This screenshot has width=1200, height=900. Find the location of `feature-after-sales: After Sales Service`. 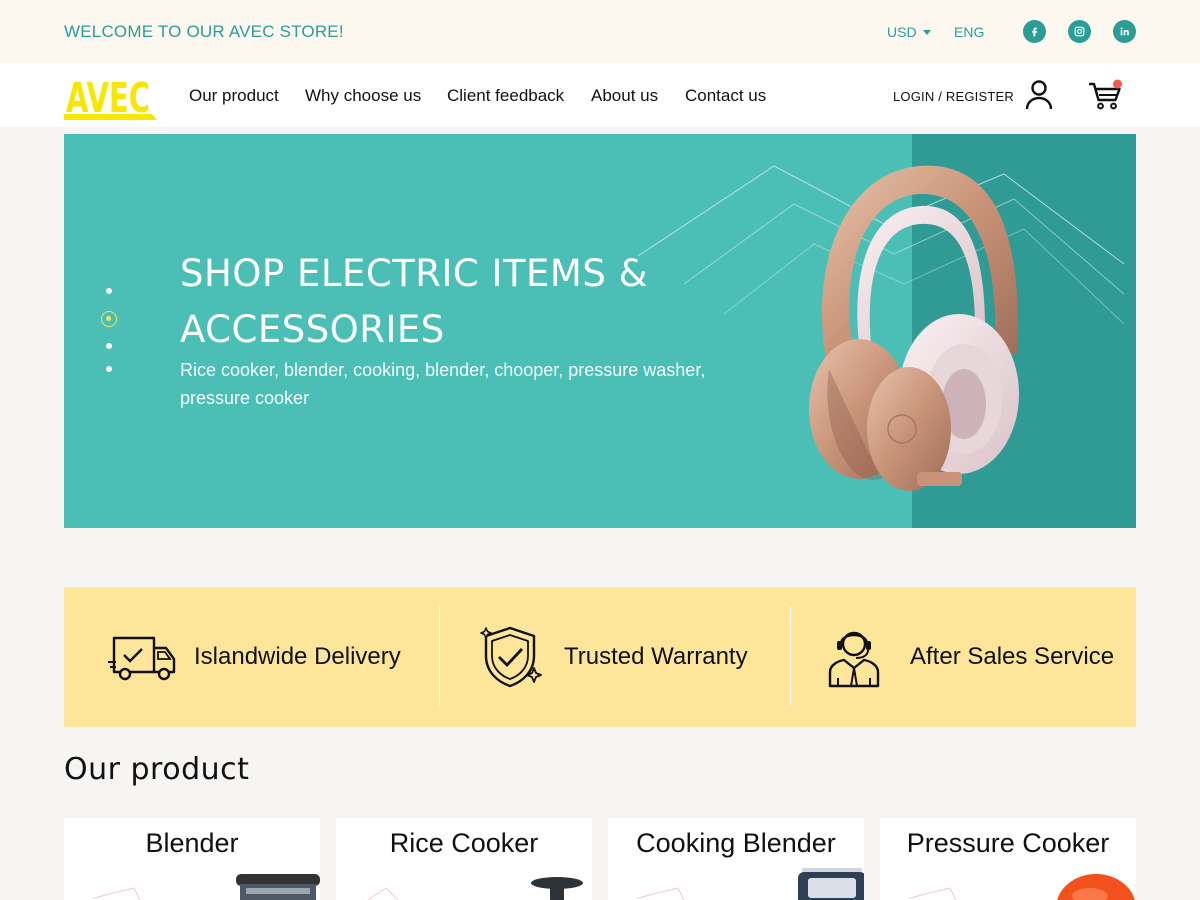

feature-after-sales: After Sales Service is located at coordinates (969, 657).